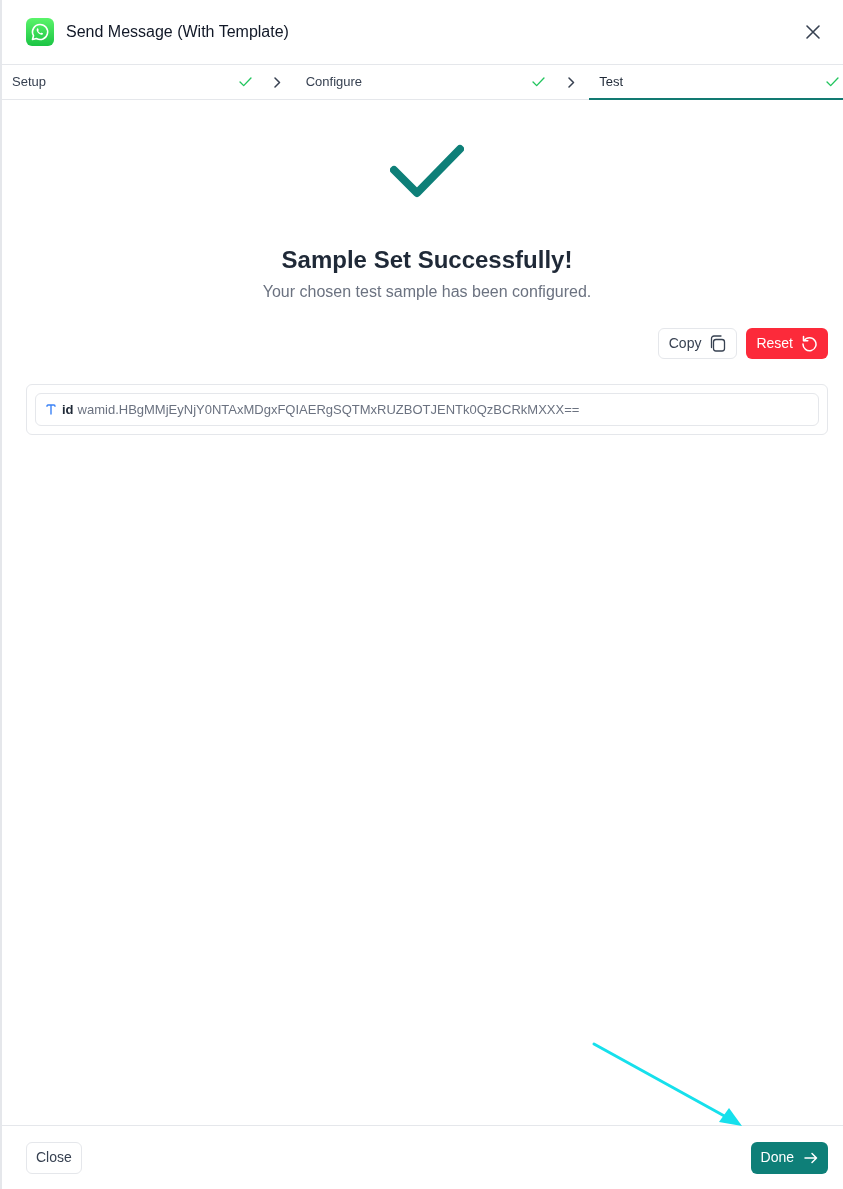  Describe the element at coordinates (809, 343) in the screenshot. I see `reset-icon` at that location.